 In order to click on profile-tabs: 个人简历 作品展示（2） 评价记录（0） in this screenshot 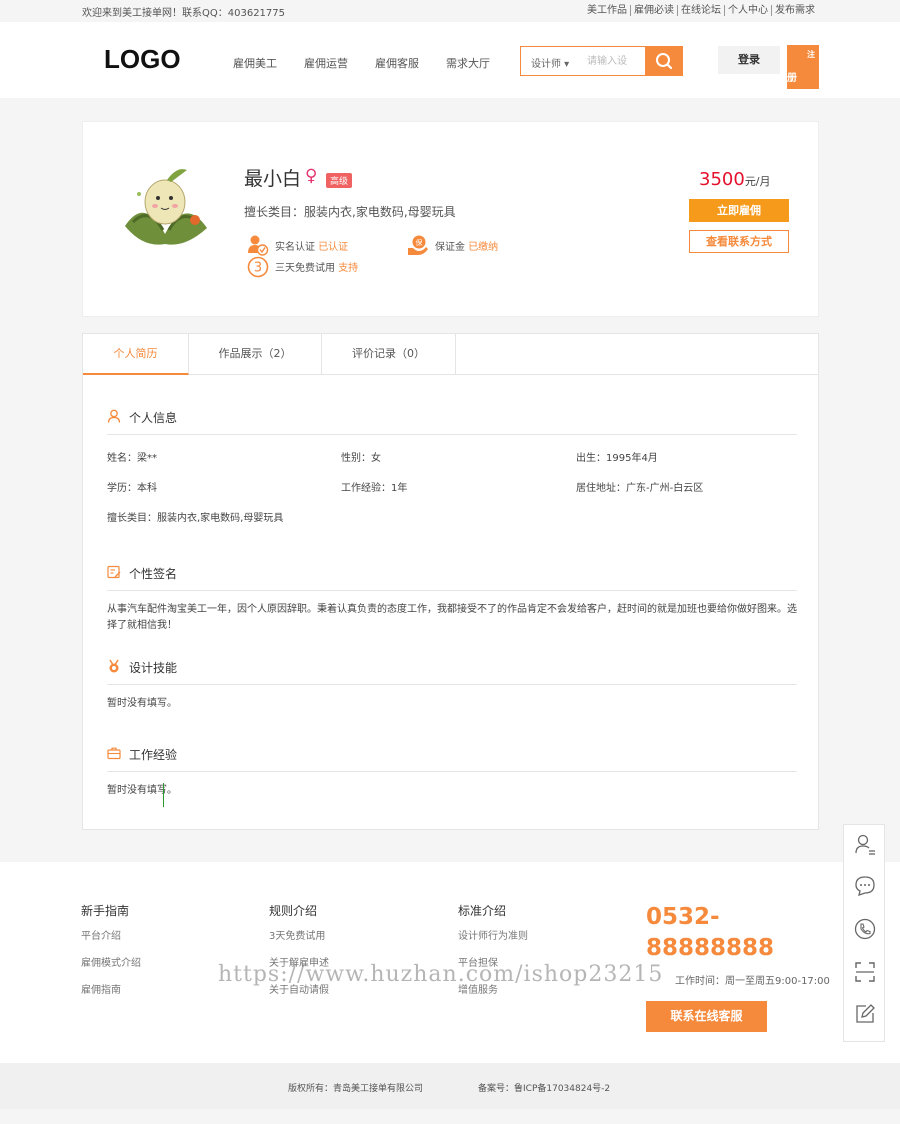, I will do `click(450, 354)`.